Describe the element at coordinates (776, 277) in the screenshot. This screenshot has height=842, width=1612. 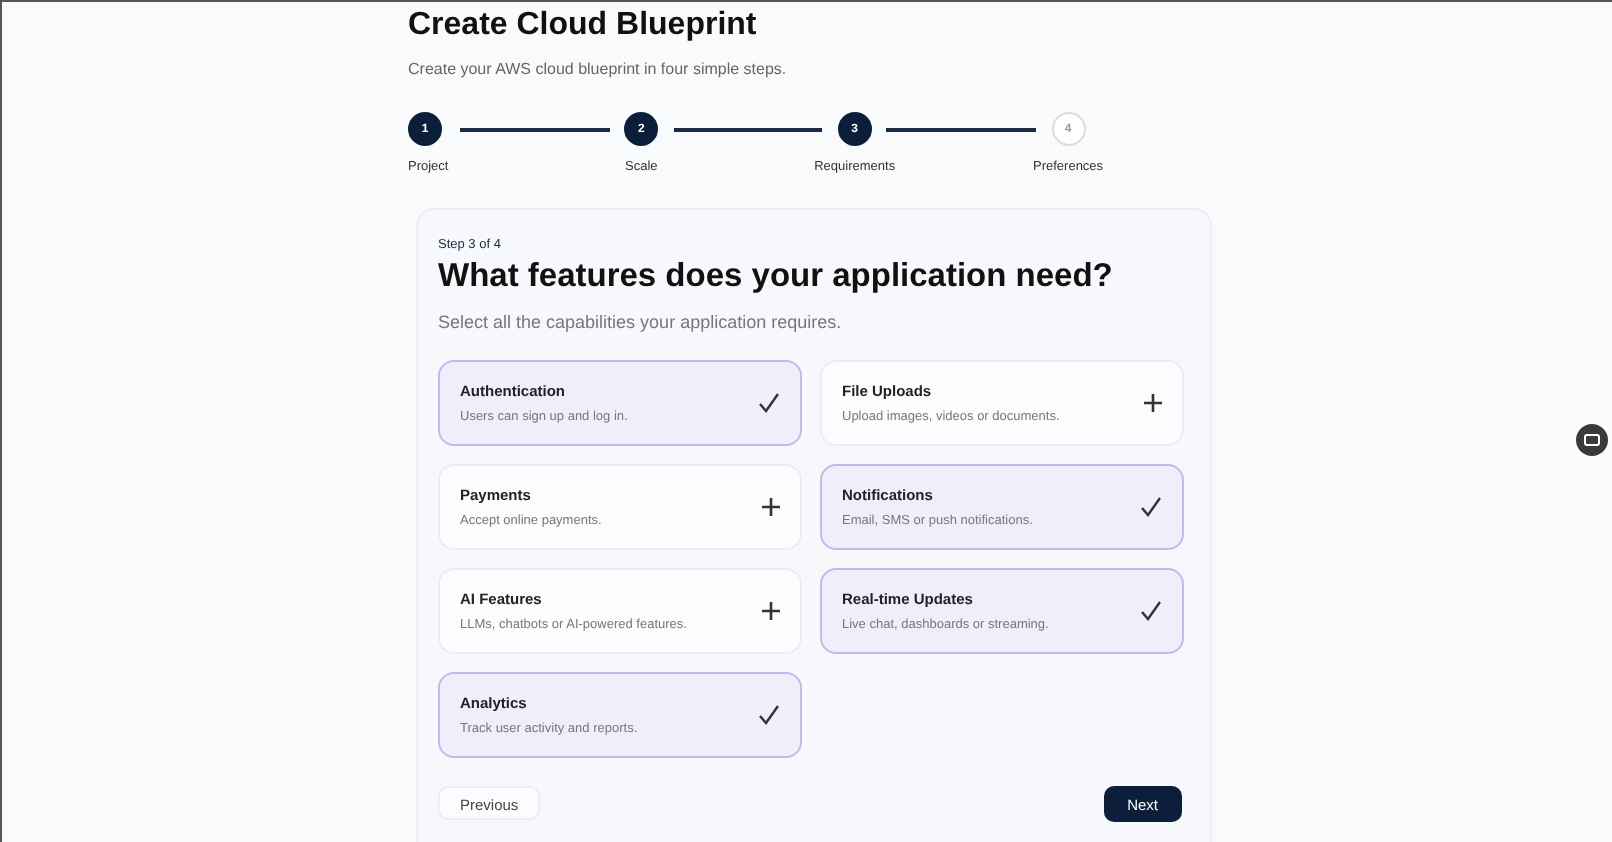
I see `question-heading: What features does your application need?` at that location.